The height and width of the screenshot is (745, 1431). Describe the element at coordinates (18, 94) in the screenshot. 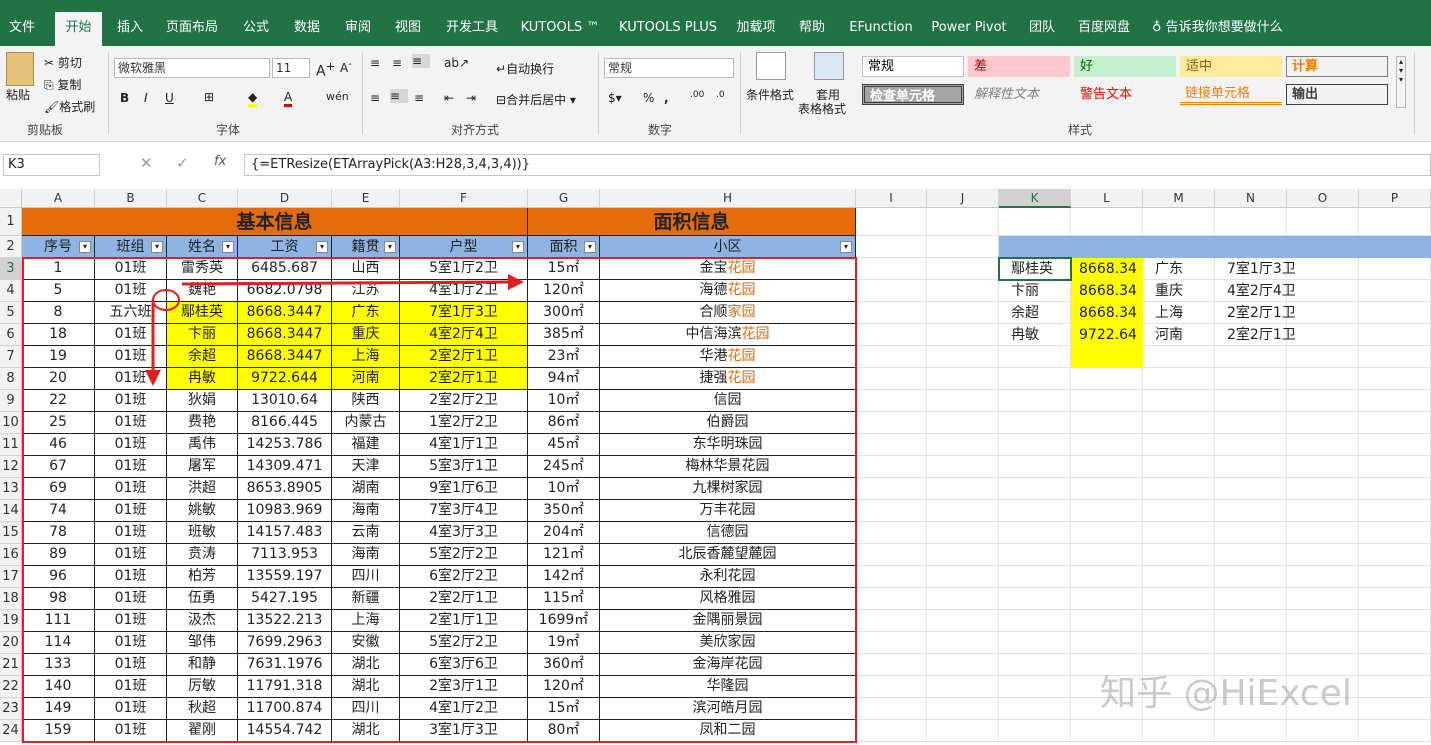

I see `paste-button: 粘贴` at that location.